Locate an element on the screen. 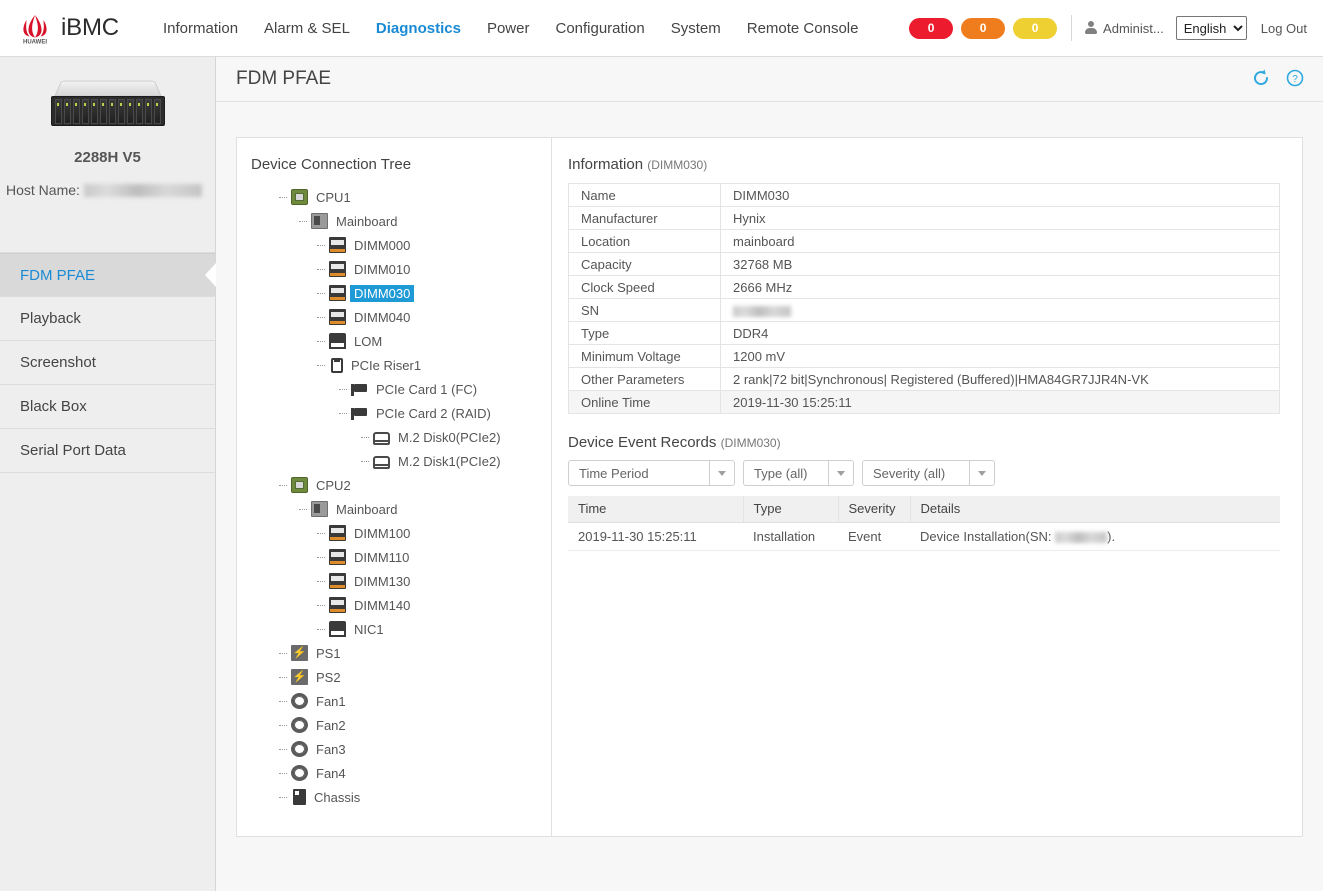  sidebar-item-black-box: Black Box is located at coordinates (107, 407).